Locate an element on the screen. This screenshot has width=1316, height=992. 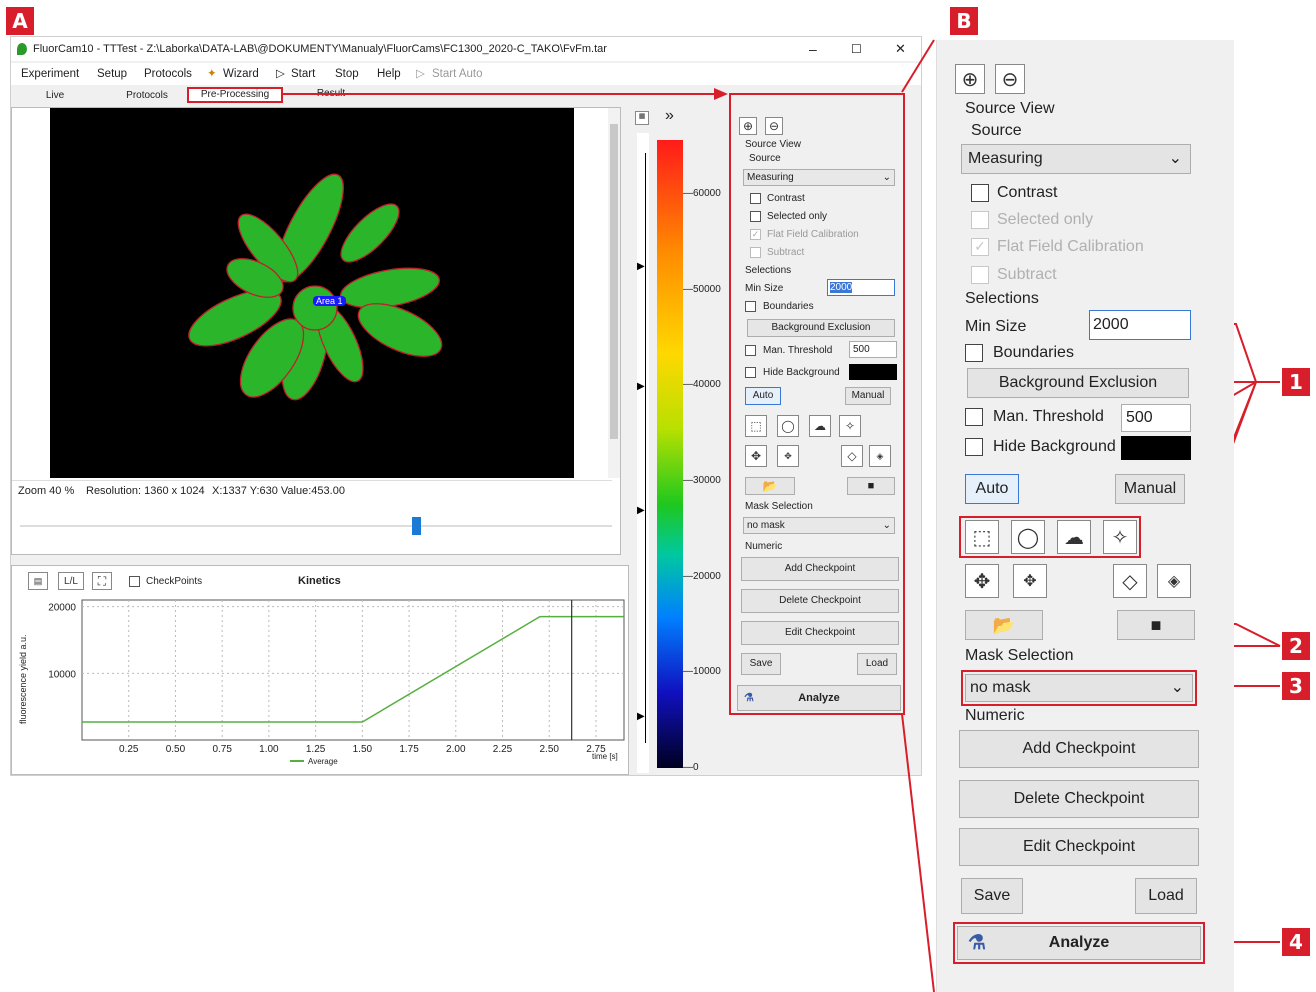
man-threshold-label: Man. Threshold is located at coordinates (1048, 416).